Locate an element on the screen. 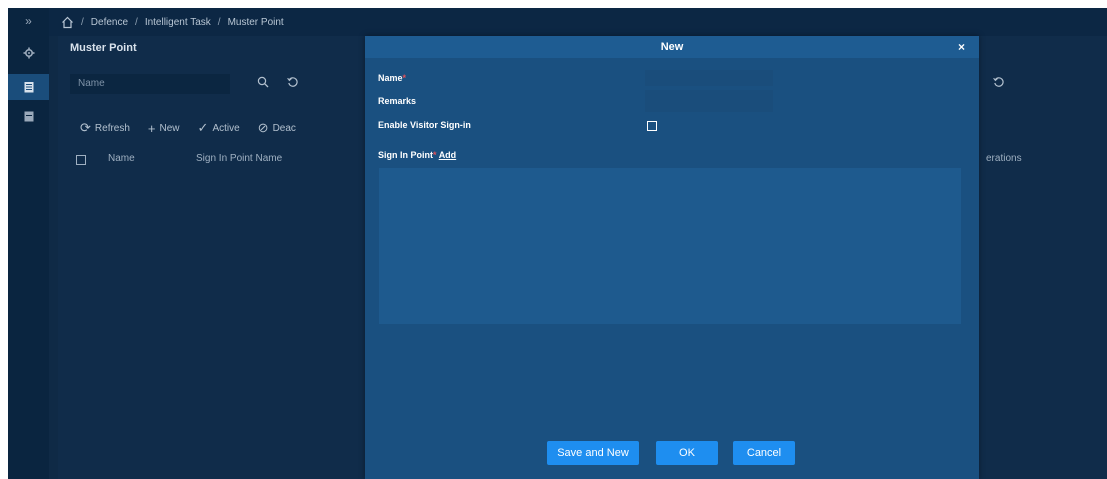 The height and width of the screenshot is (479, 1107). close-icon: × is located at coordinates (961, 47).